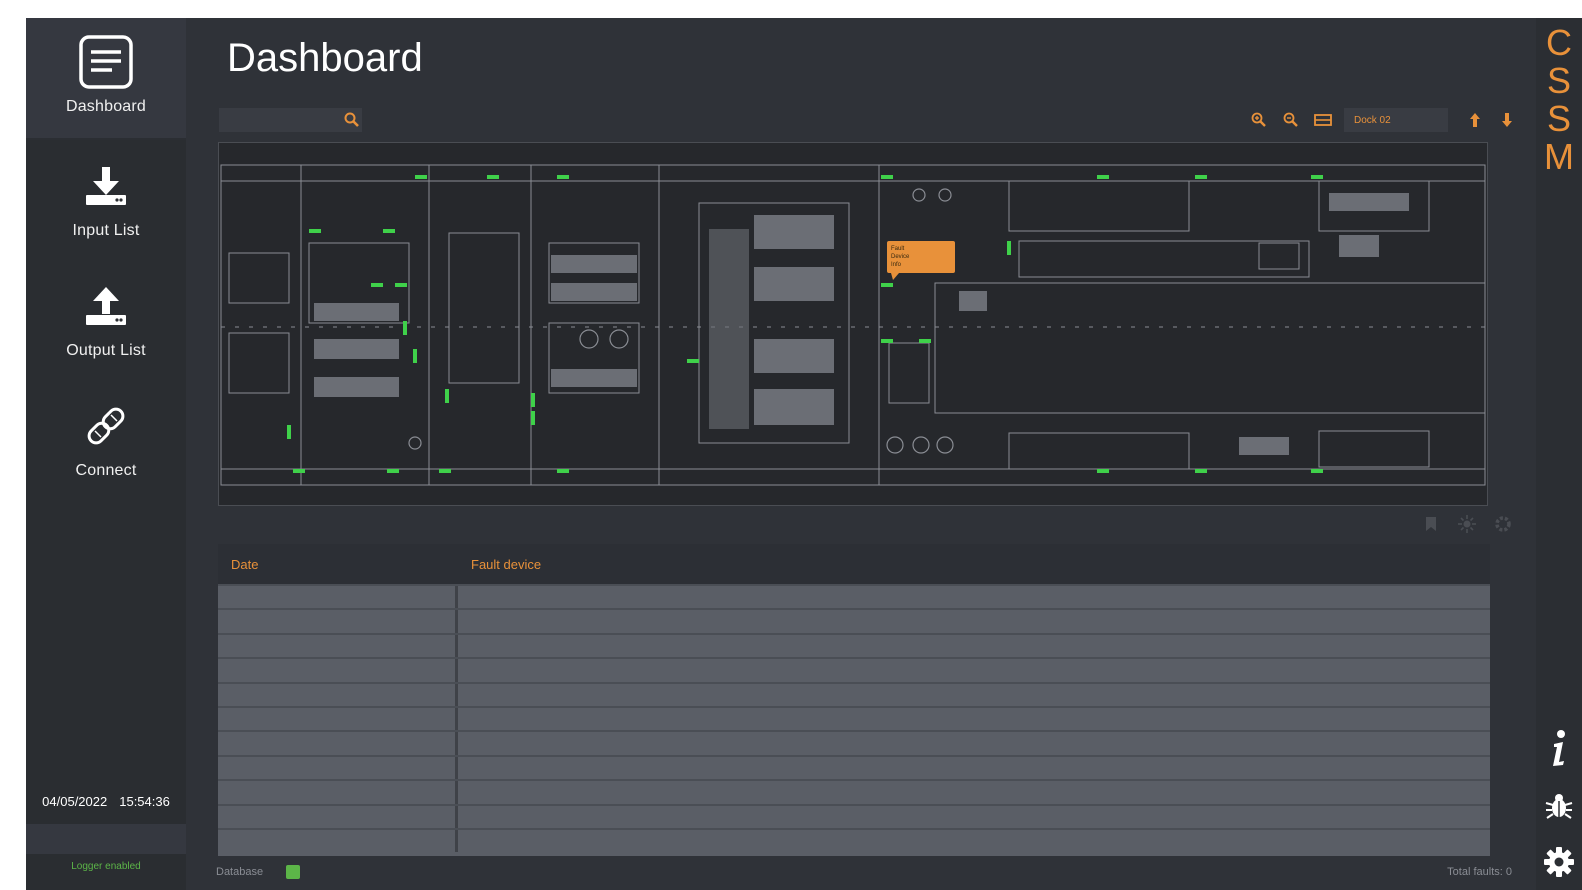 This screenshot has height=890, width=1582. Describe the element at coordinates (106, 306) in the screenshot. I see `upload-icon` at that location.